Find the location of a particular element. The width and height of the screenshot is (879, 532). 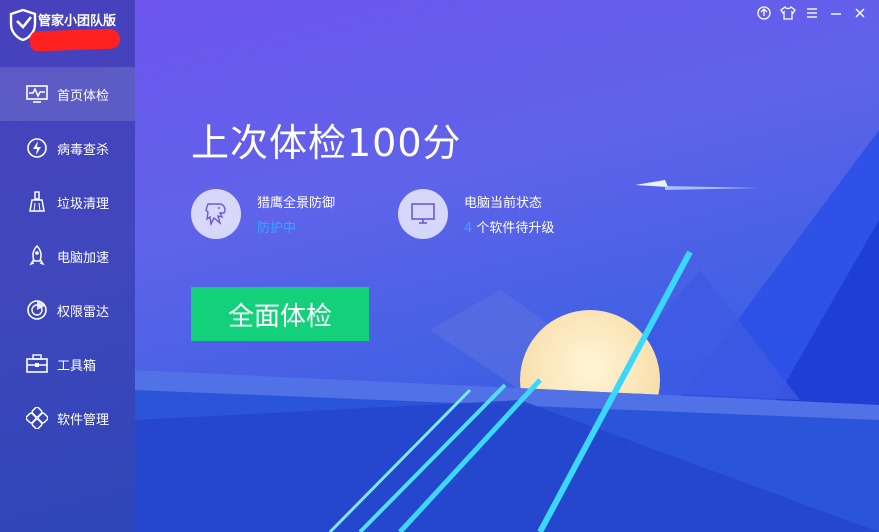

sidebar-item-software-manager: 软件管理 is located at coordinates (67, 418).